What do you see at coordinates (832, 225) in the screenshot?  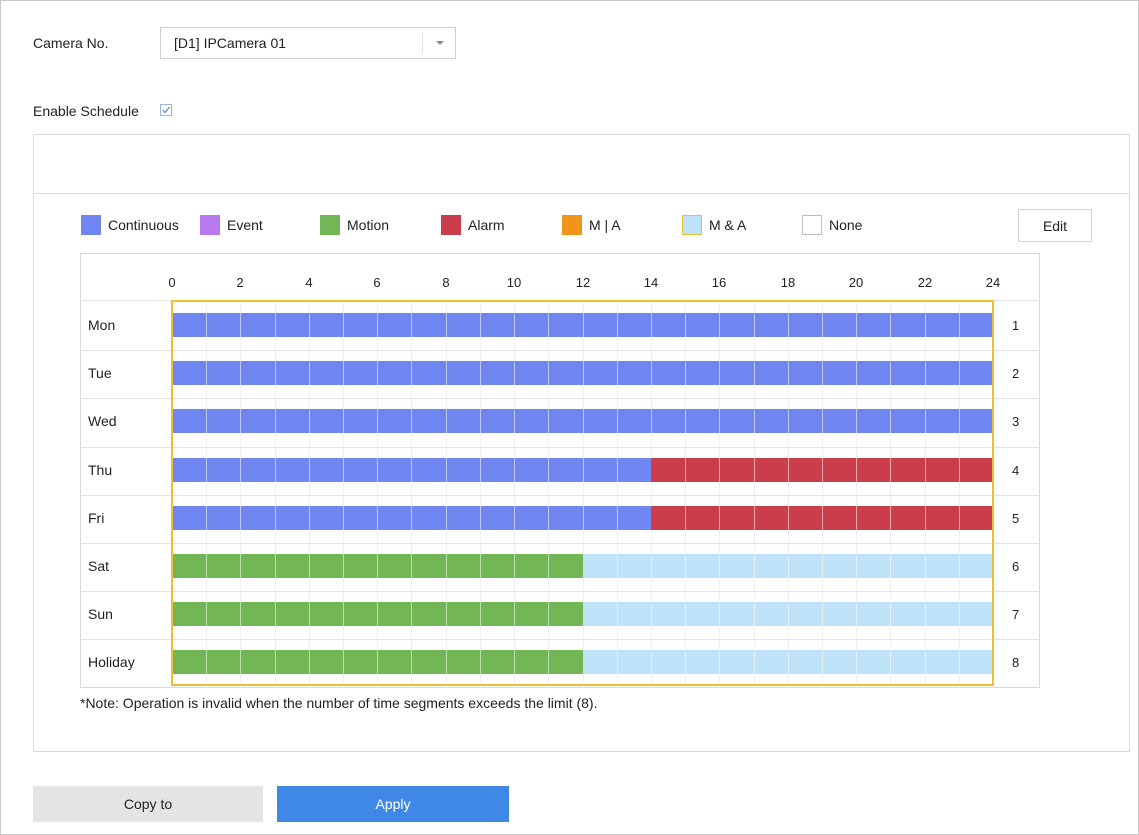 I see `legend-item: None` at bounding box center [832, 225].